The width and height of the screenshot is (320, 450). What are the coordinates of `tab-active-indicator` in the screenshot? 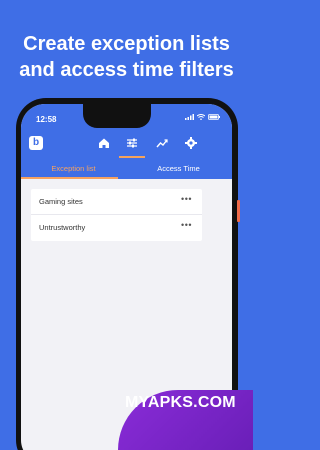 It's located at (69, 178).